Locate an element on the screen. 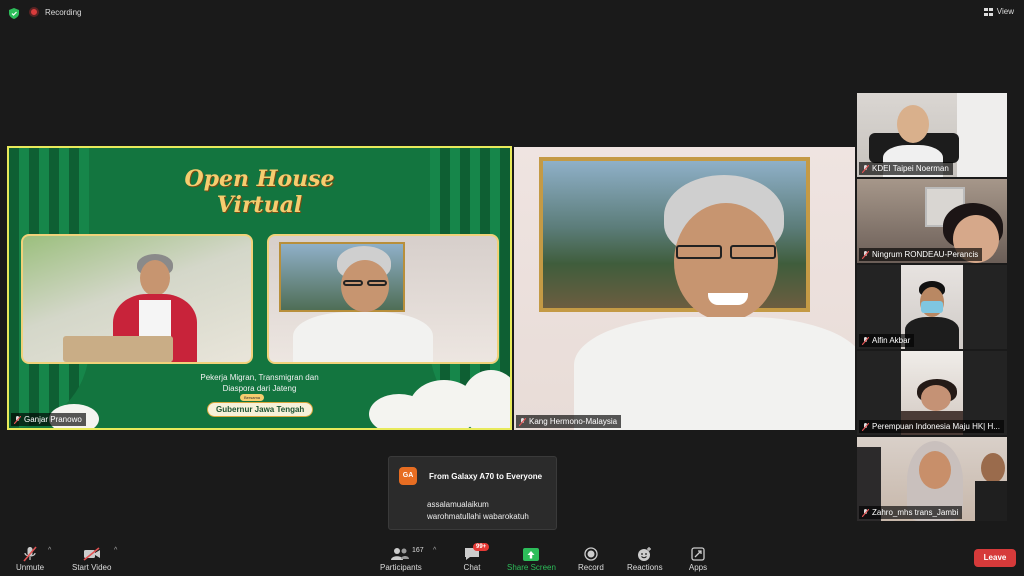 This screenshot has height=576, width=1024. apps-button: Apps is located at coordinates (698, 558).